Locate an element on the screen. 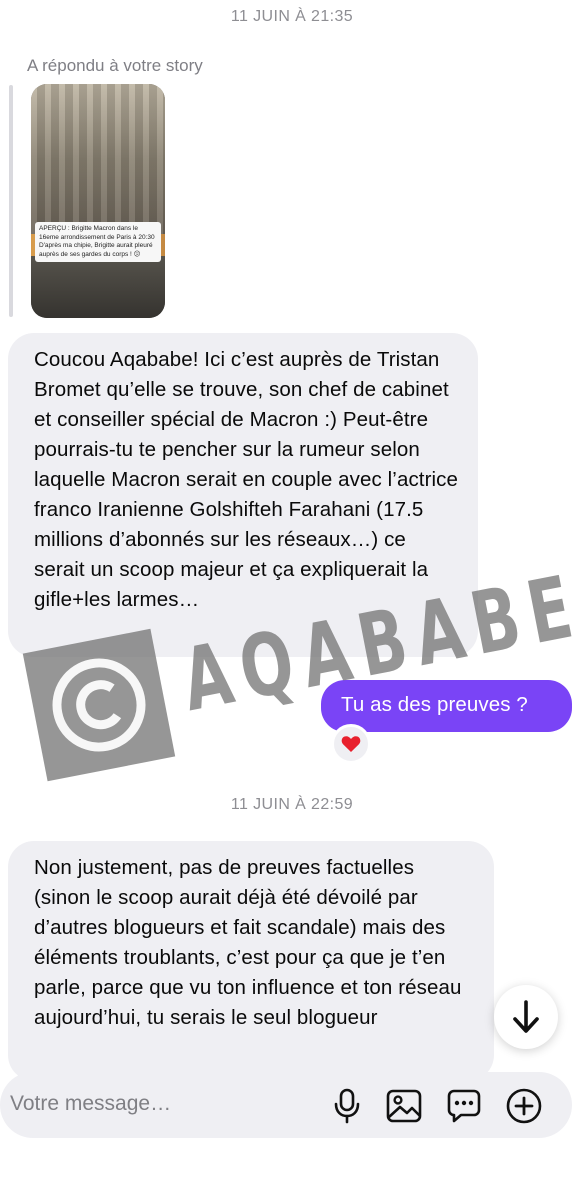 The image size is (584, 1200). heart-reaction is located at coordinates (351, 744).